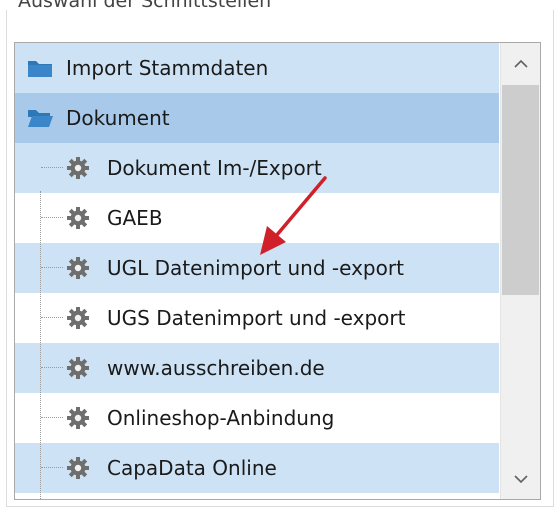  What do you see at coordinates (40, 69) in the screenshot?
I see `folder-closed-icon` at bounding box center [40, 69].